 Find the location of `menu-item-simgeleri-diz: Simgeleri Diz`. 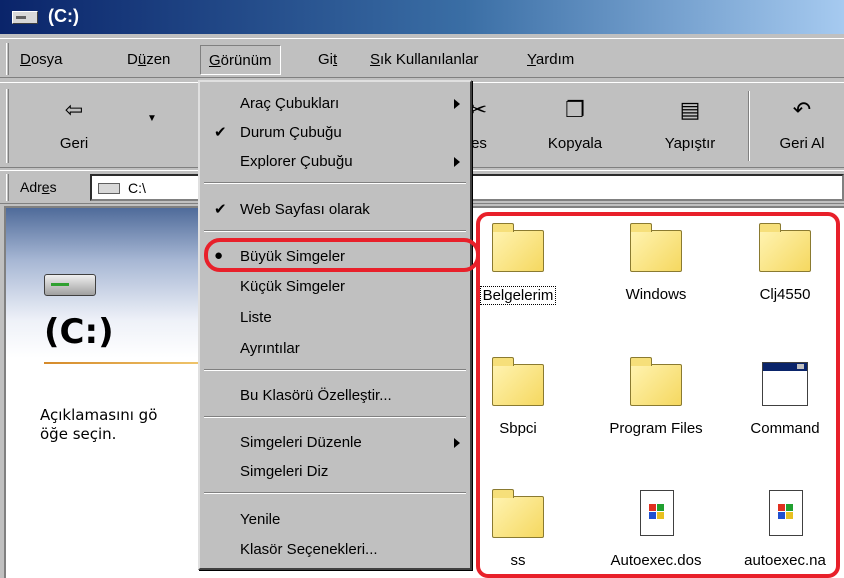

menu-item-simgeleri-diz: Simgeleri Diz is located at coordinates (335, 472).